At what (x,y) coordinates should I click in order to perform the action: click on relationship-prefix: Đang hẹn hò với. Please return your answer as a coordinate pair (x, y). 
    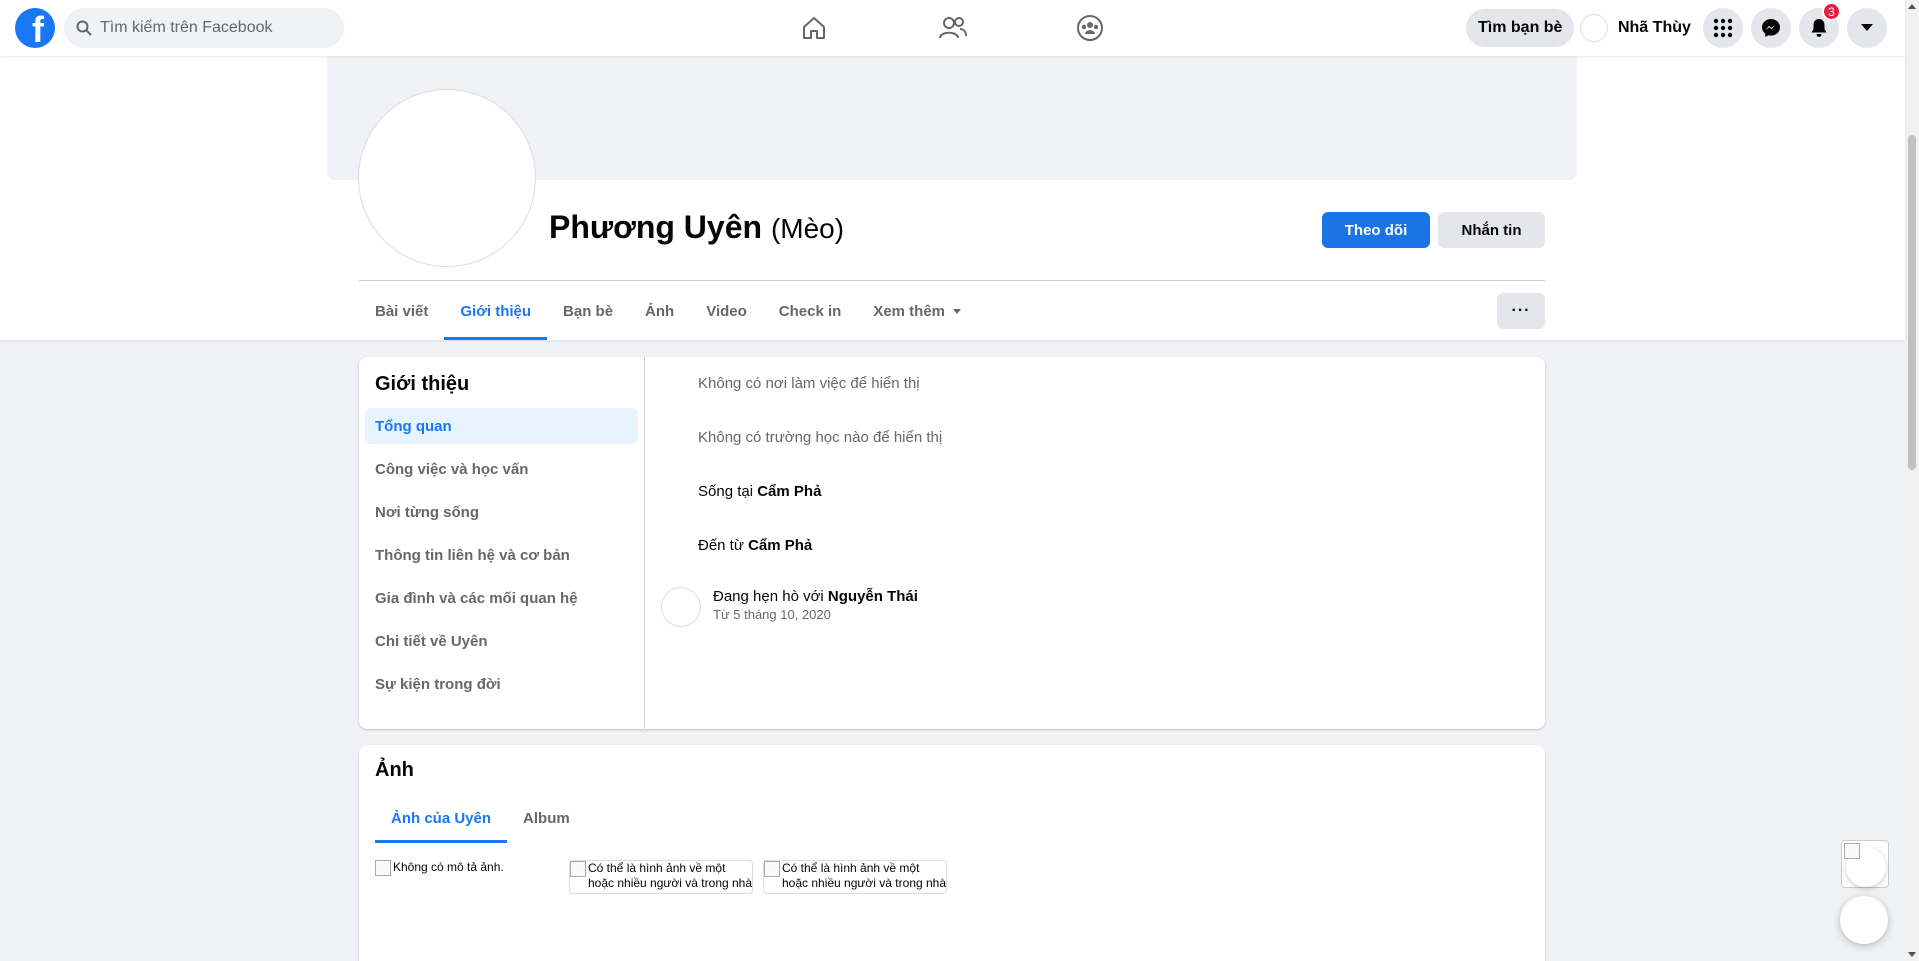
    Looking at the image, I should click on (770, 596).